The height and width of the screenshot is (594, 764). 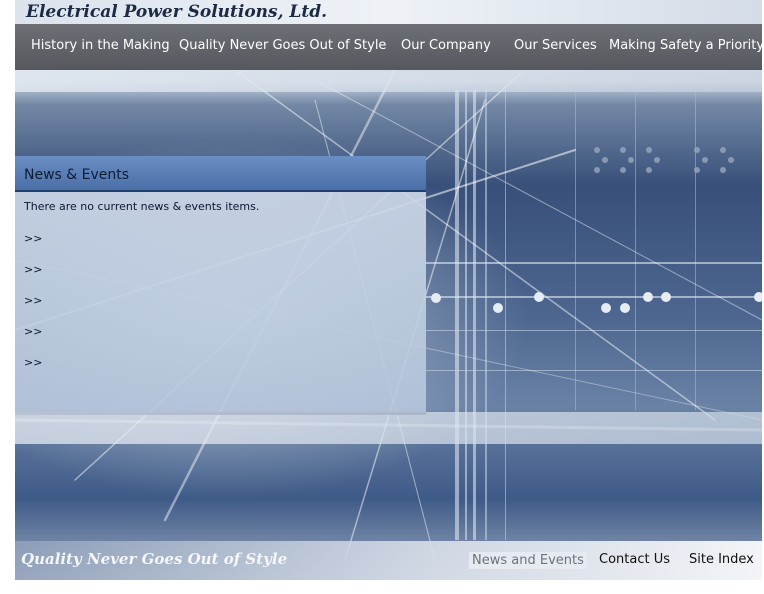 What do you see at coordinates (528, 560) in the screenshot?
I see `footer-link-news-and-events: News and Events` at bounding box center [528, 560].